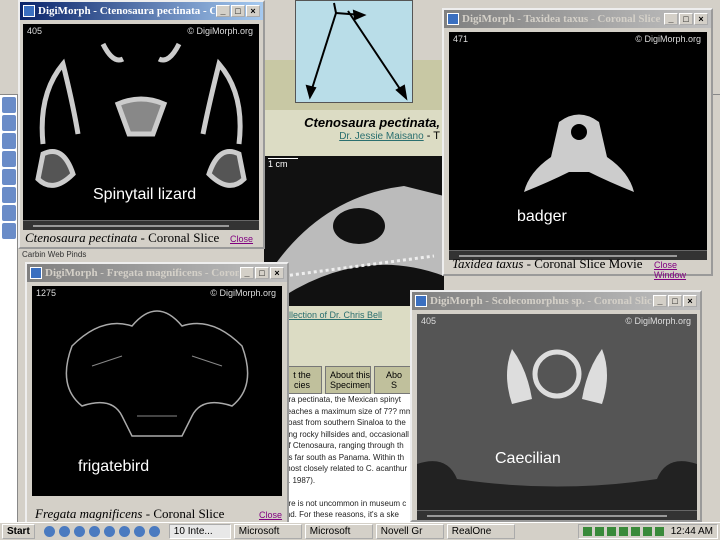 This screenshot has height=540, width=720. I want to click on text-line: reaches a maximum size of 7?? mm., so click(349, 411).